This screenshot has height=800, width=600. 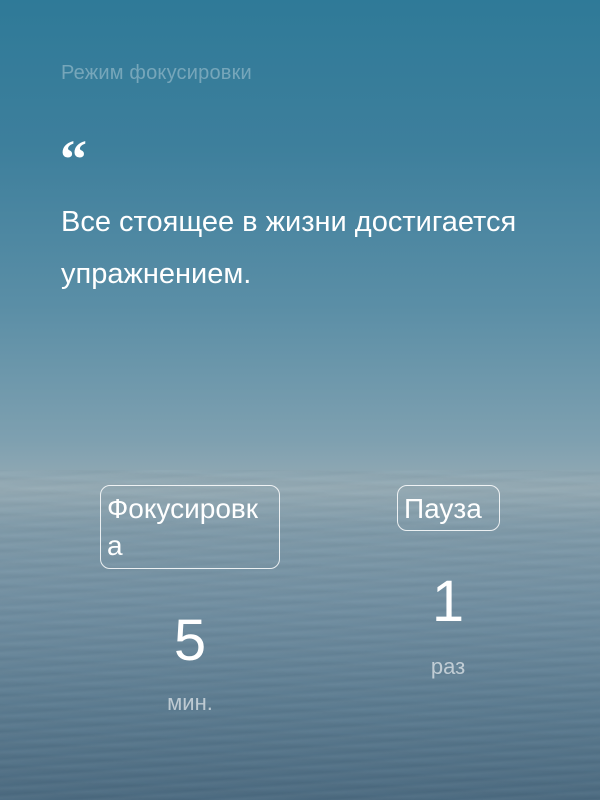 I want to click on pause-count-unit: раз, so click(x=448, y=666).